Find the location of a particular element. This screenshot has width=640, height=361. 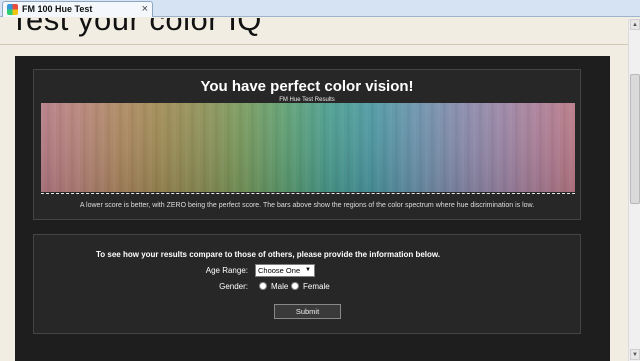

scrollbar-thumb is located at coordinates (635, 139).